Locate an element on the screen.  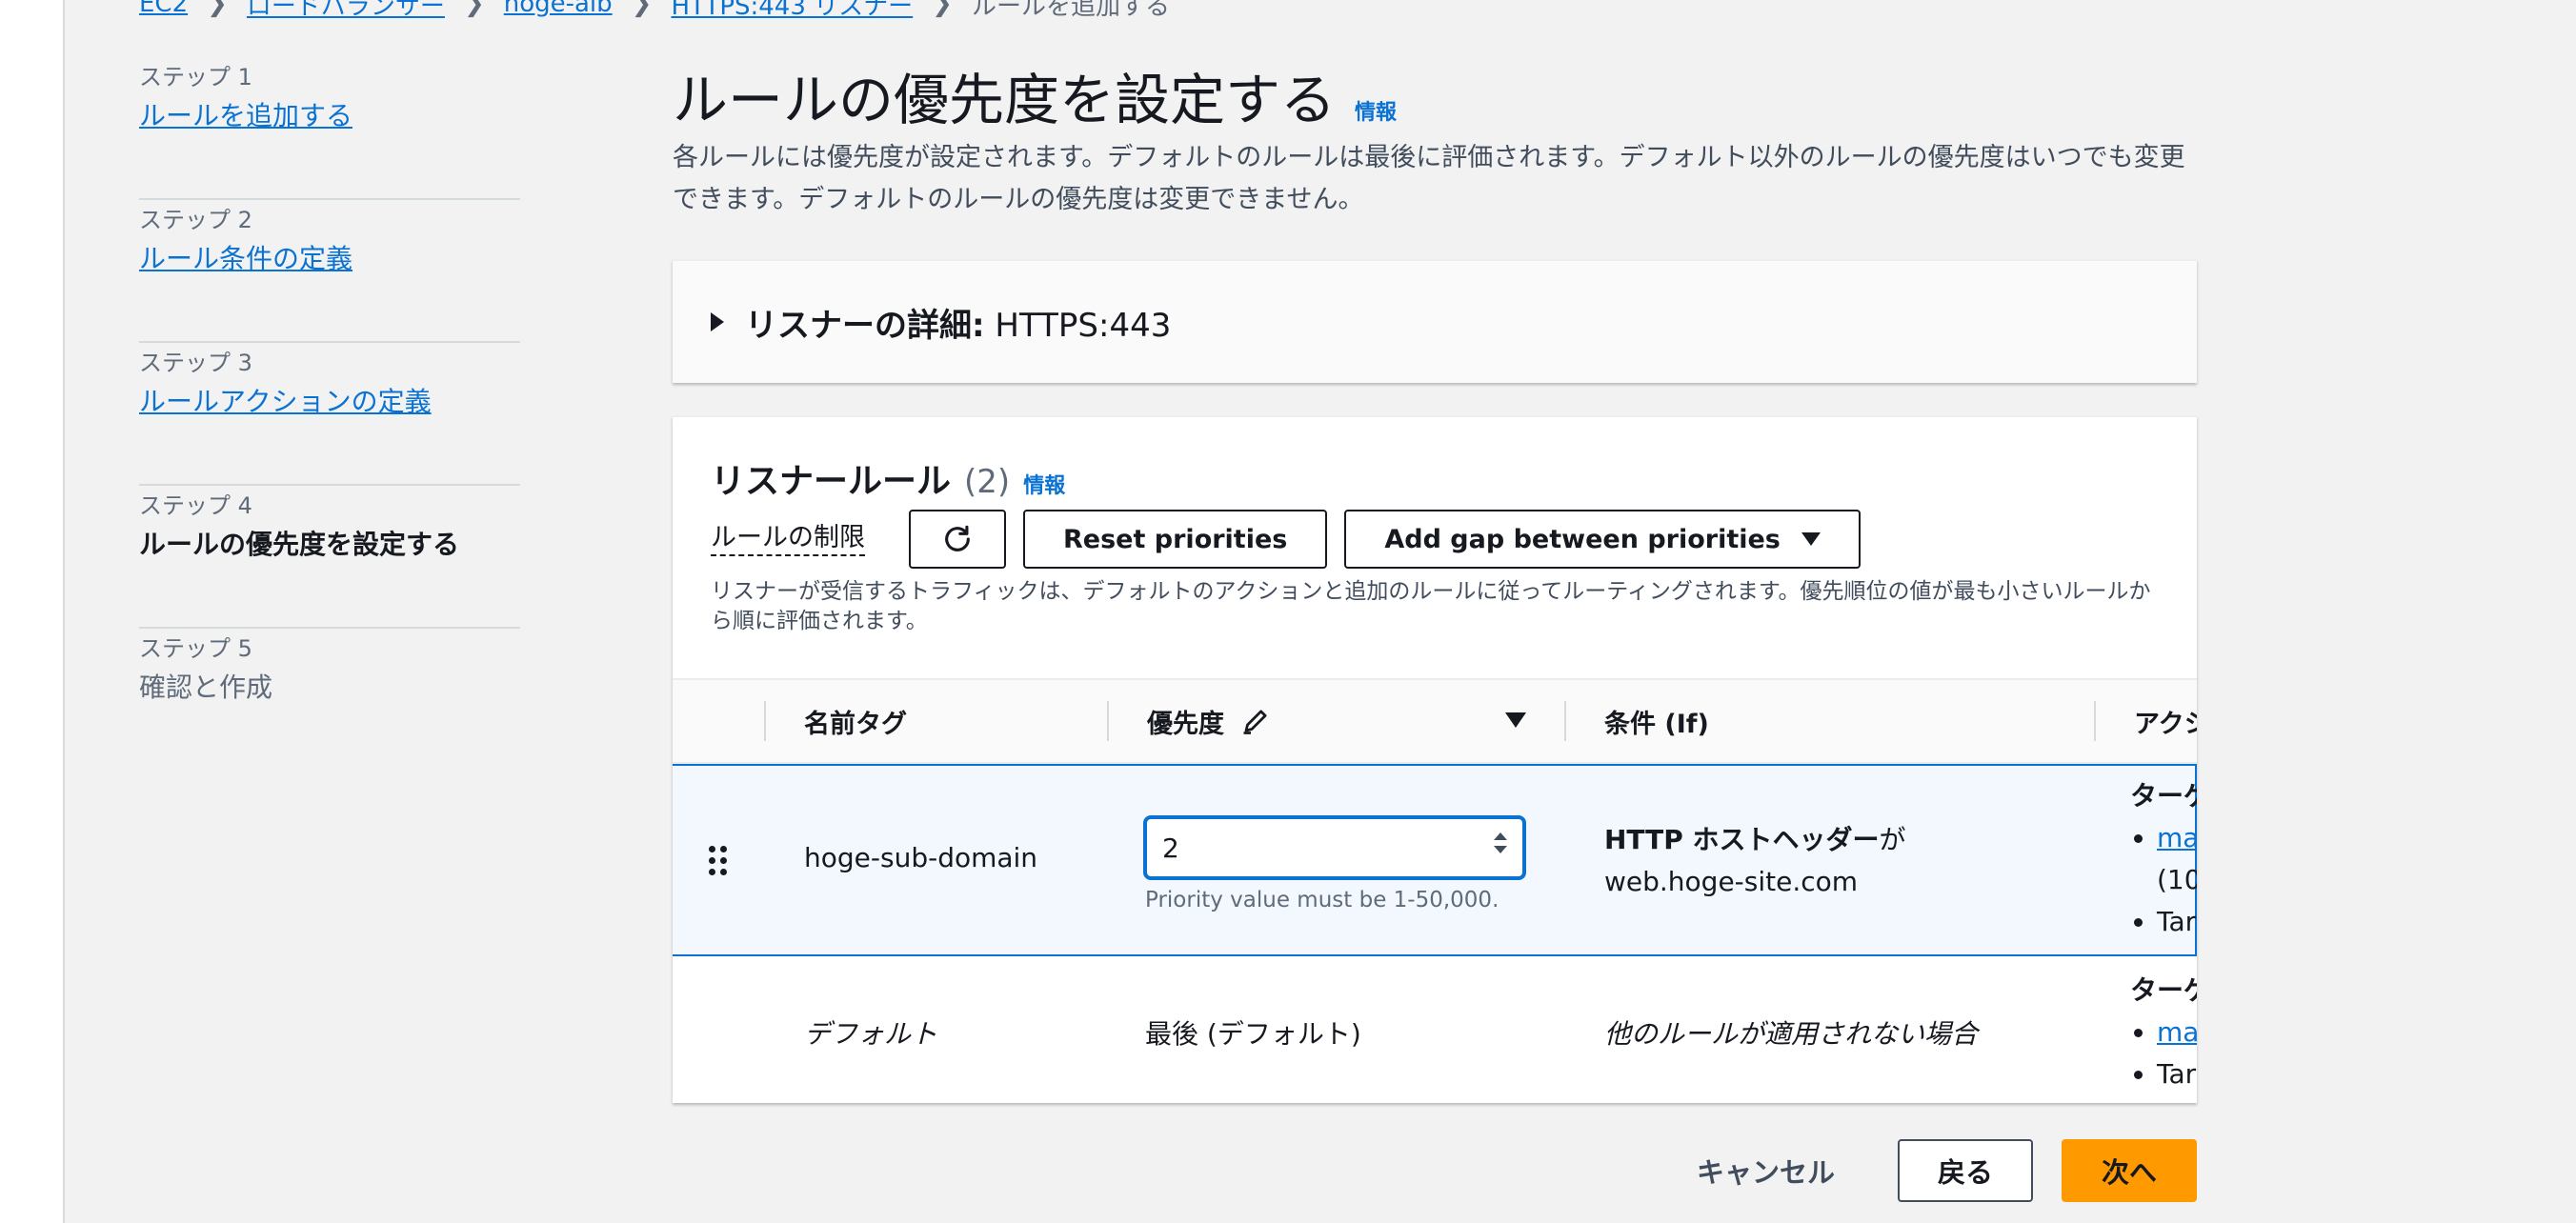
reset-priorities-label: Reset priorities is located at coordinates (1175, 539).